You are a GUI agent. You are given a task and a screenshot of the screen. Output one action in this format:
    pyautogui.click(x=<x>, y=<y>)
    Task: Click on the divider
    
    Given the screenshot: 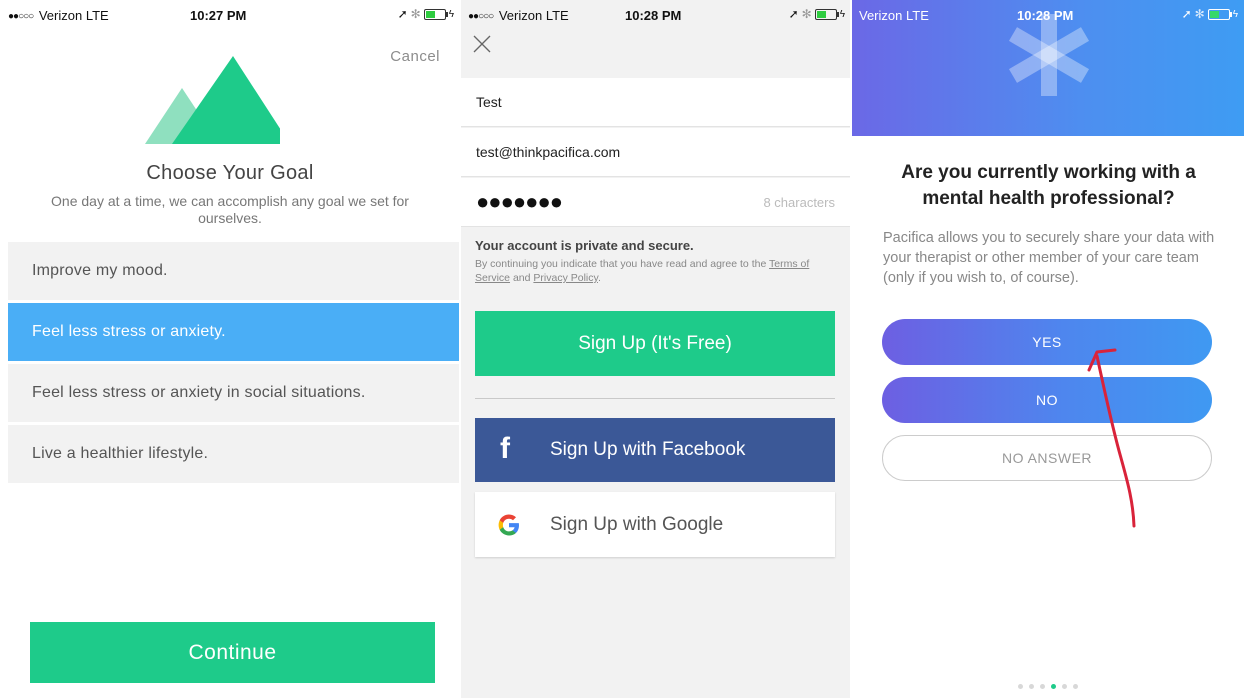 What is the action you would take?
    pyautogui.click(x=655, y=398)
    